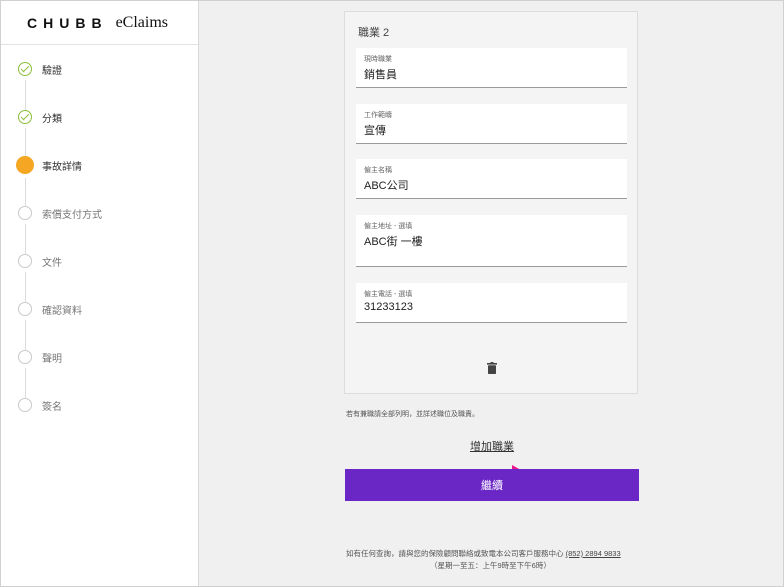 This screenshot has width=784, height=587. What do you see at coordinates (492, 485) in the screenshot?
I see `continue-button: 繼續` at bounding box center [492, 485].